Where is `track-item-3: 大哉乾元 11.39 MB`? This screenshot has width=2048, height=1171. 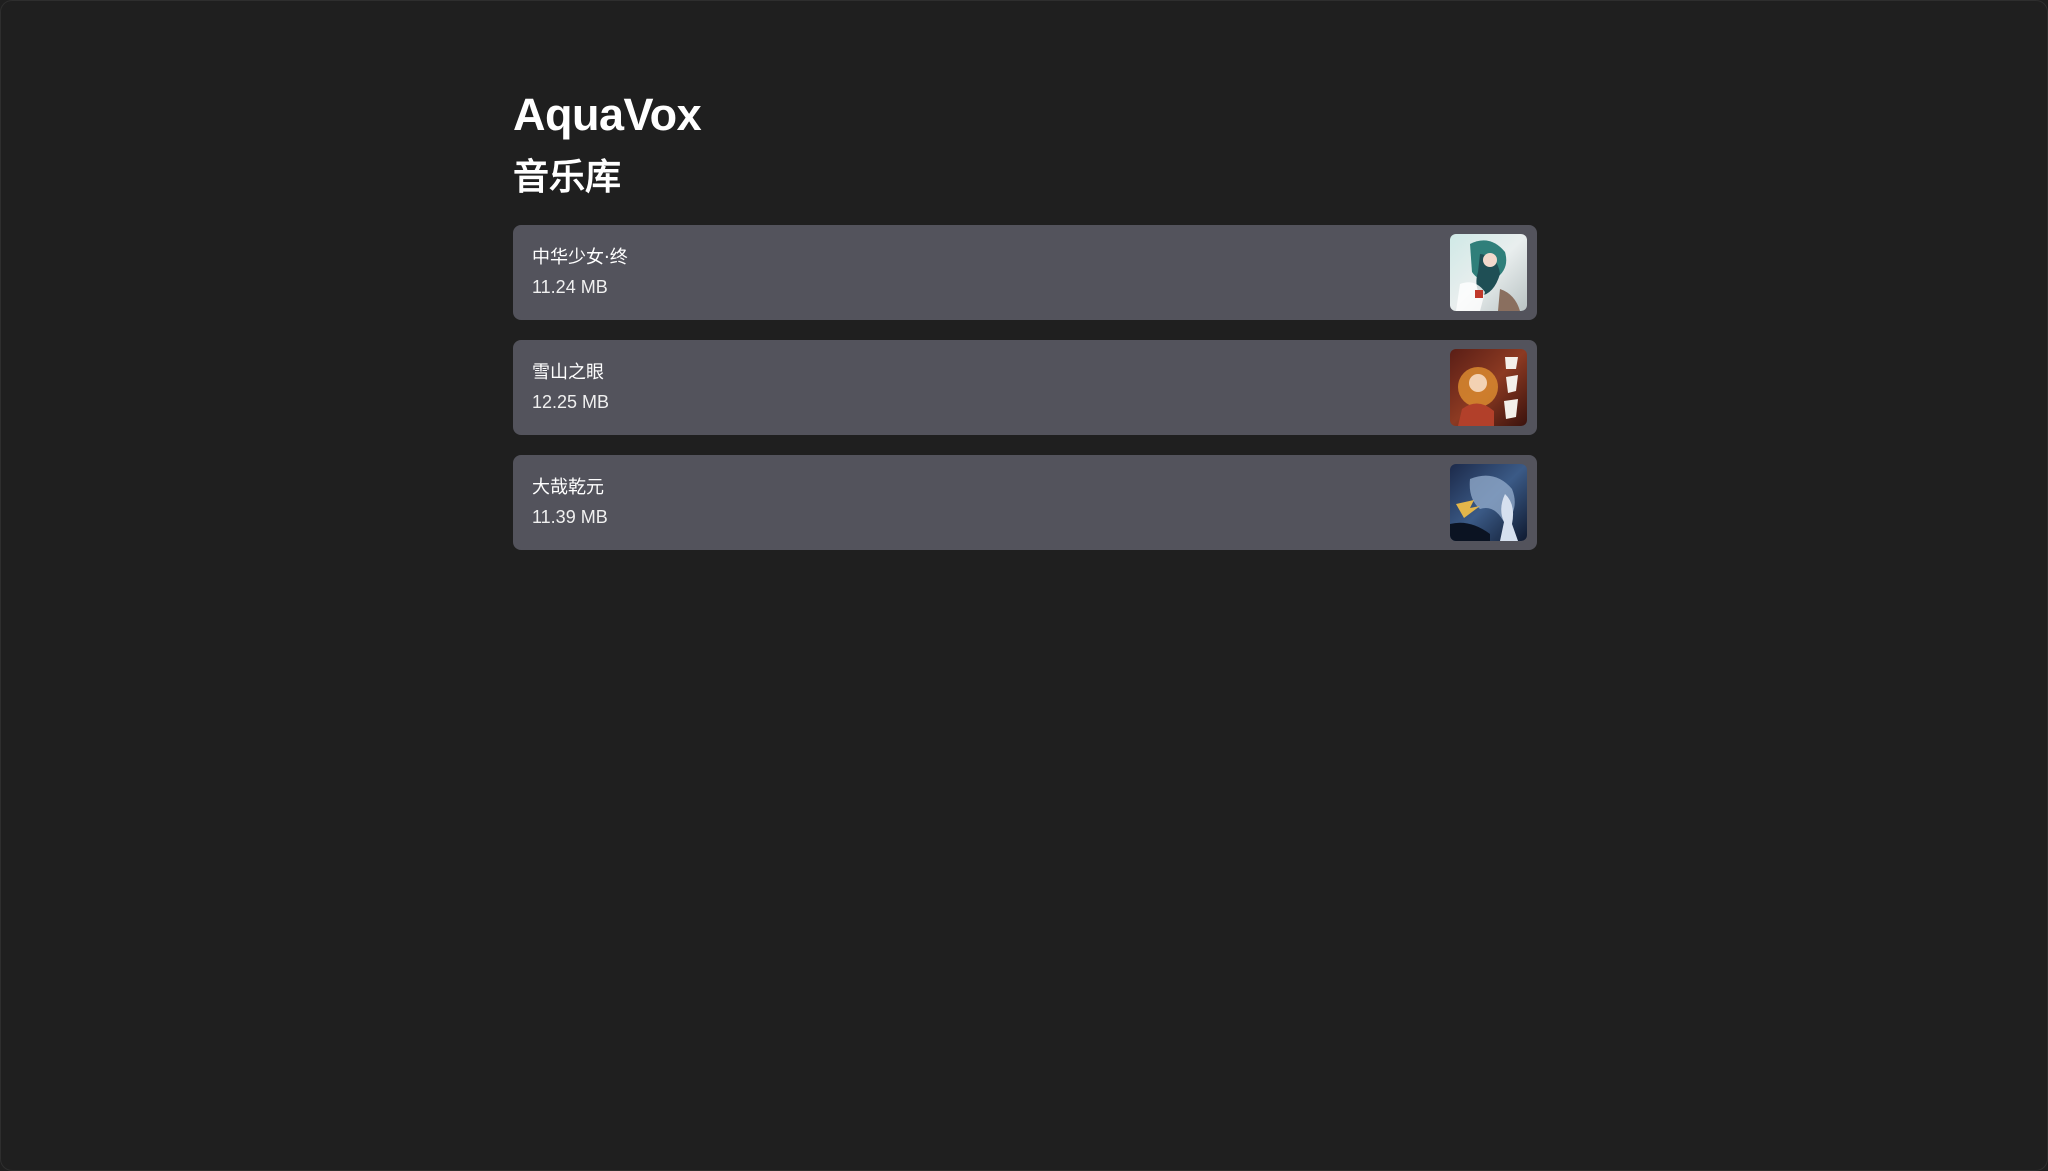
track-item-3: 大哉乾元 11.39 MB is located at coordinates (1025, 502).